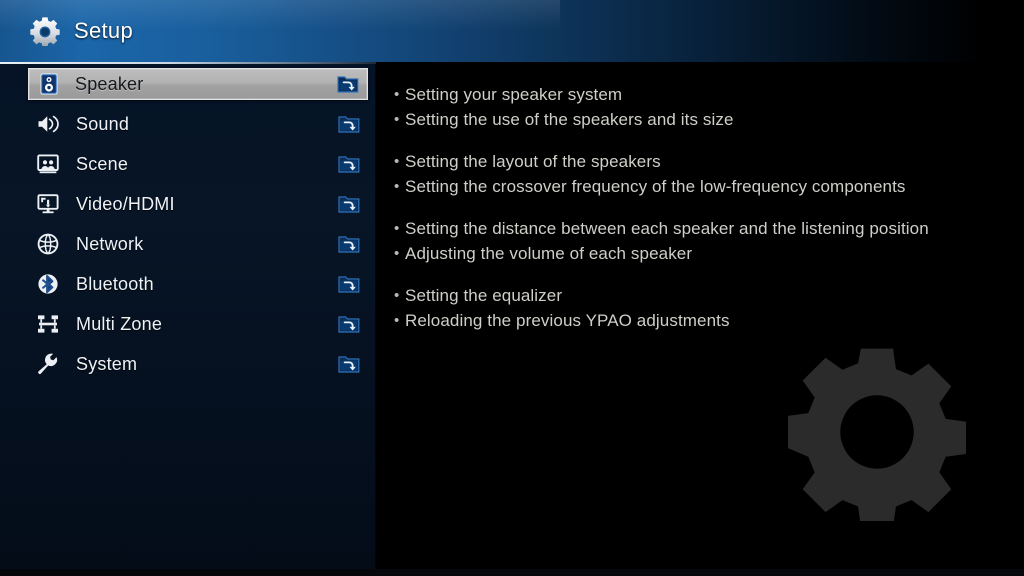 This screenshot has height=576, width=1024. I want to click on sidebar-item-multi-zone: Multi Zone, so click(188, 324).